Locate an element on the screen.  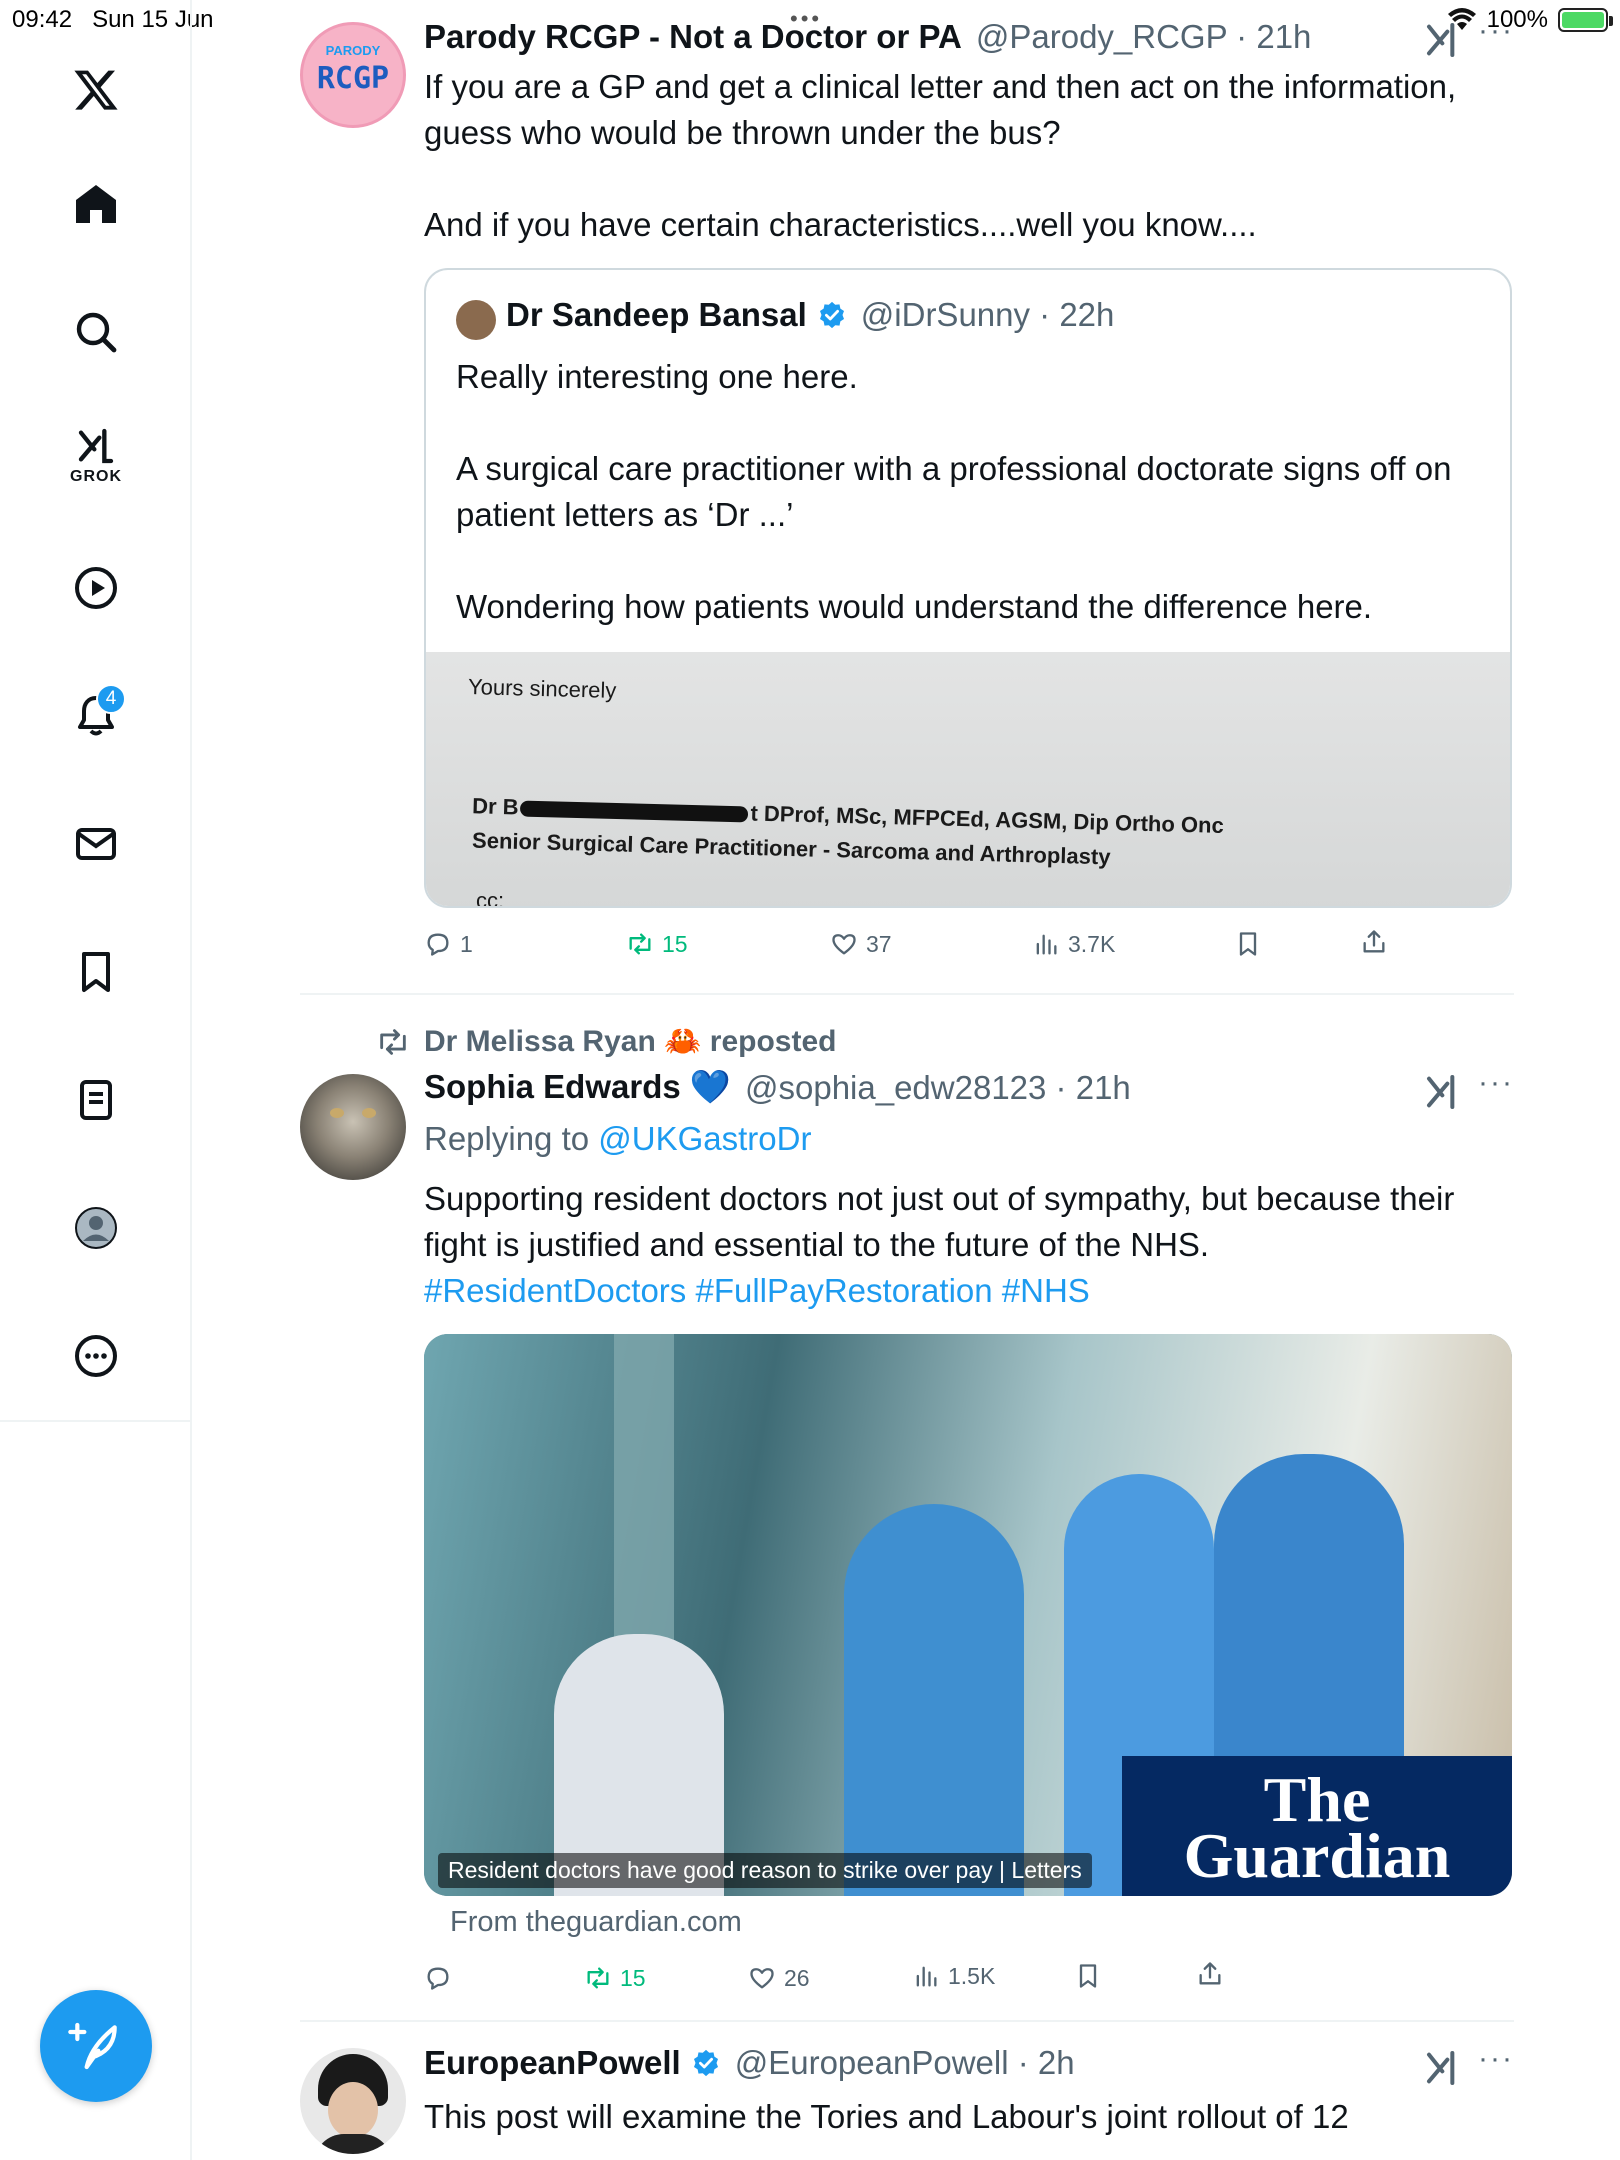
post1-like-button: 37 is located at coordinates (861, 944).